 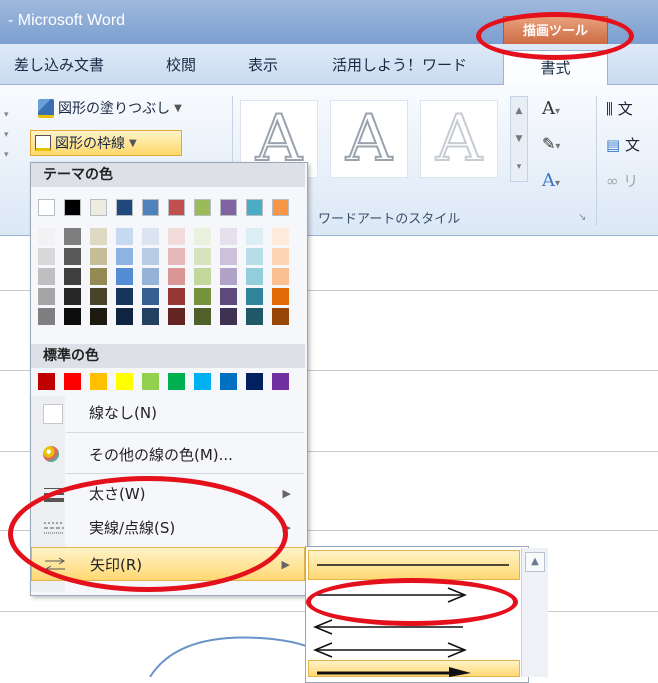 What do you see at coordinates (43, 143) in the screenshot?
I see `pencil-icon` at bounding box center [43, 143].